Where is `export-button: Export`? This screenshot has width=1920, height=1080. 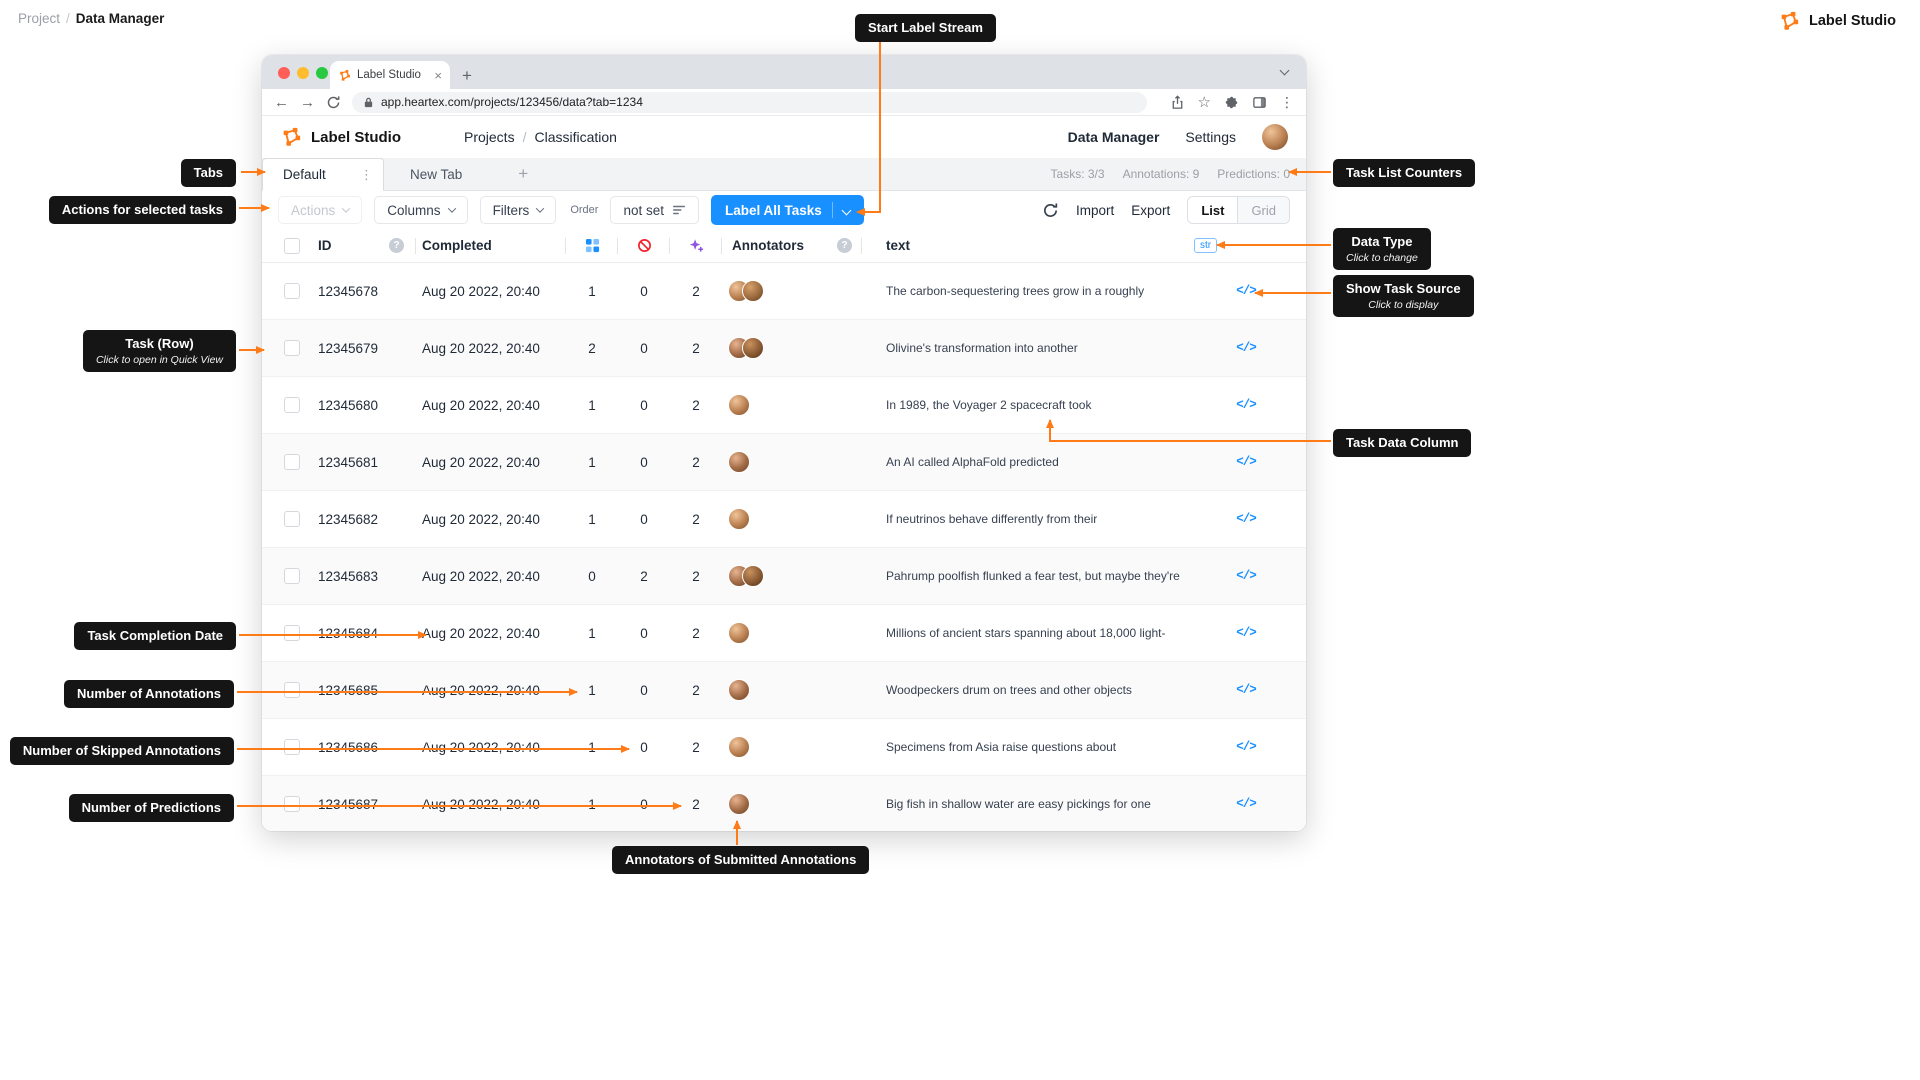 export-button: Export is located at coordinates (1150, 210).